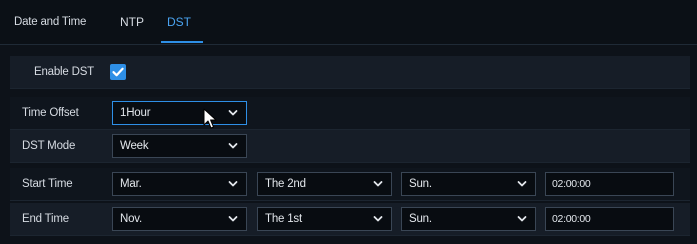 The image size is (697, 244). What do you see at coordinates (468, 184) in the screenshot?
I see `start-day-select: Sun.` at bounding box center [468, 184].